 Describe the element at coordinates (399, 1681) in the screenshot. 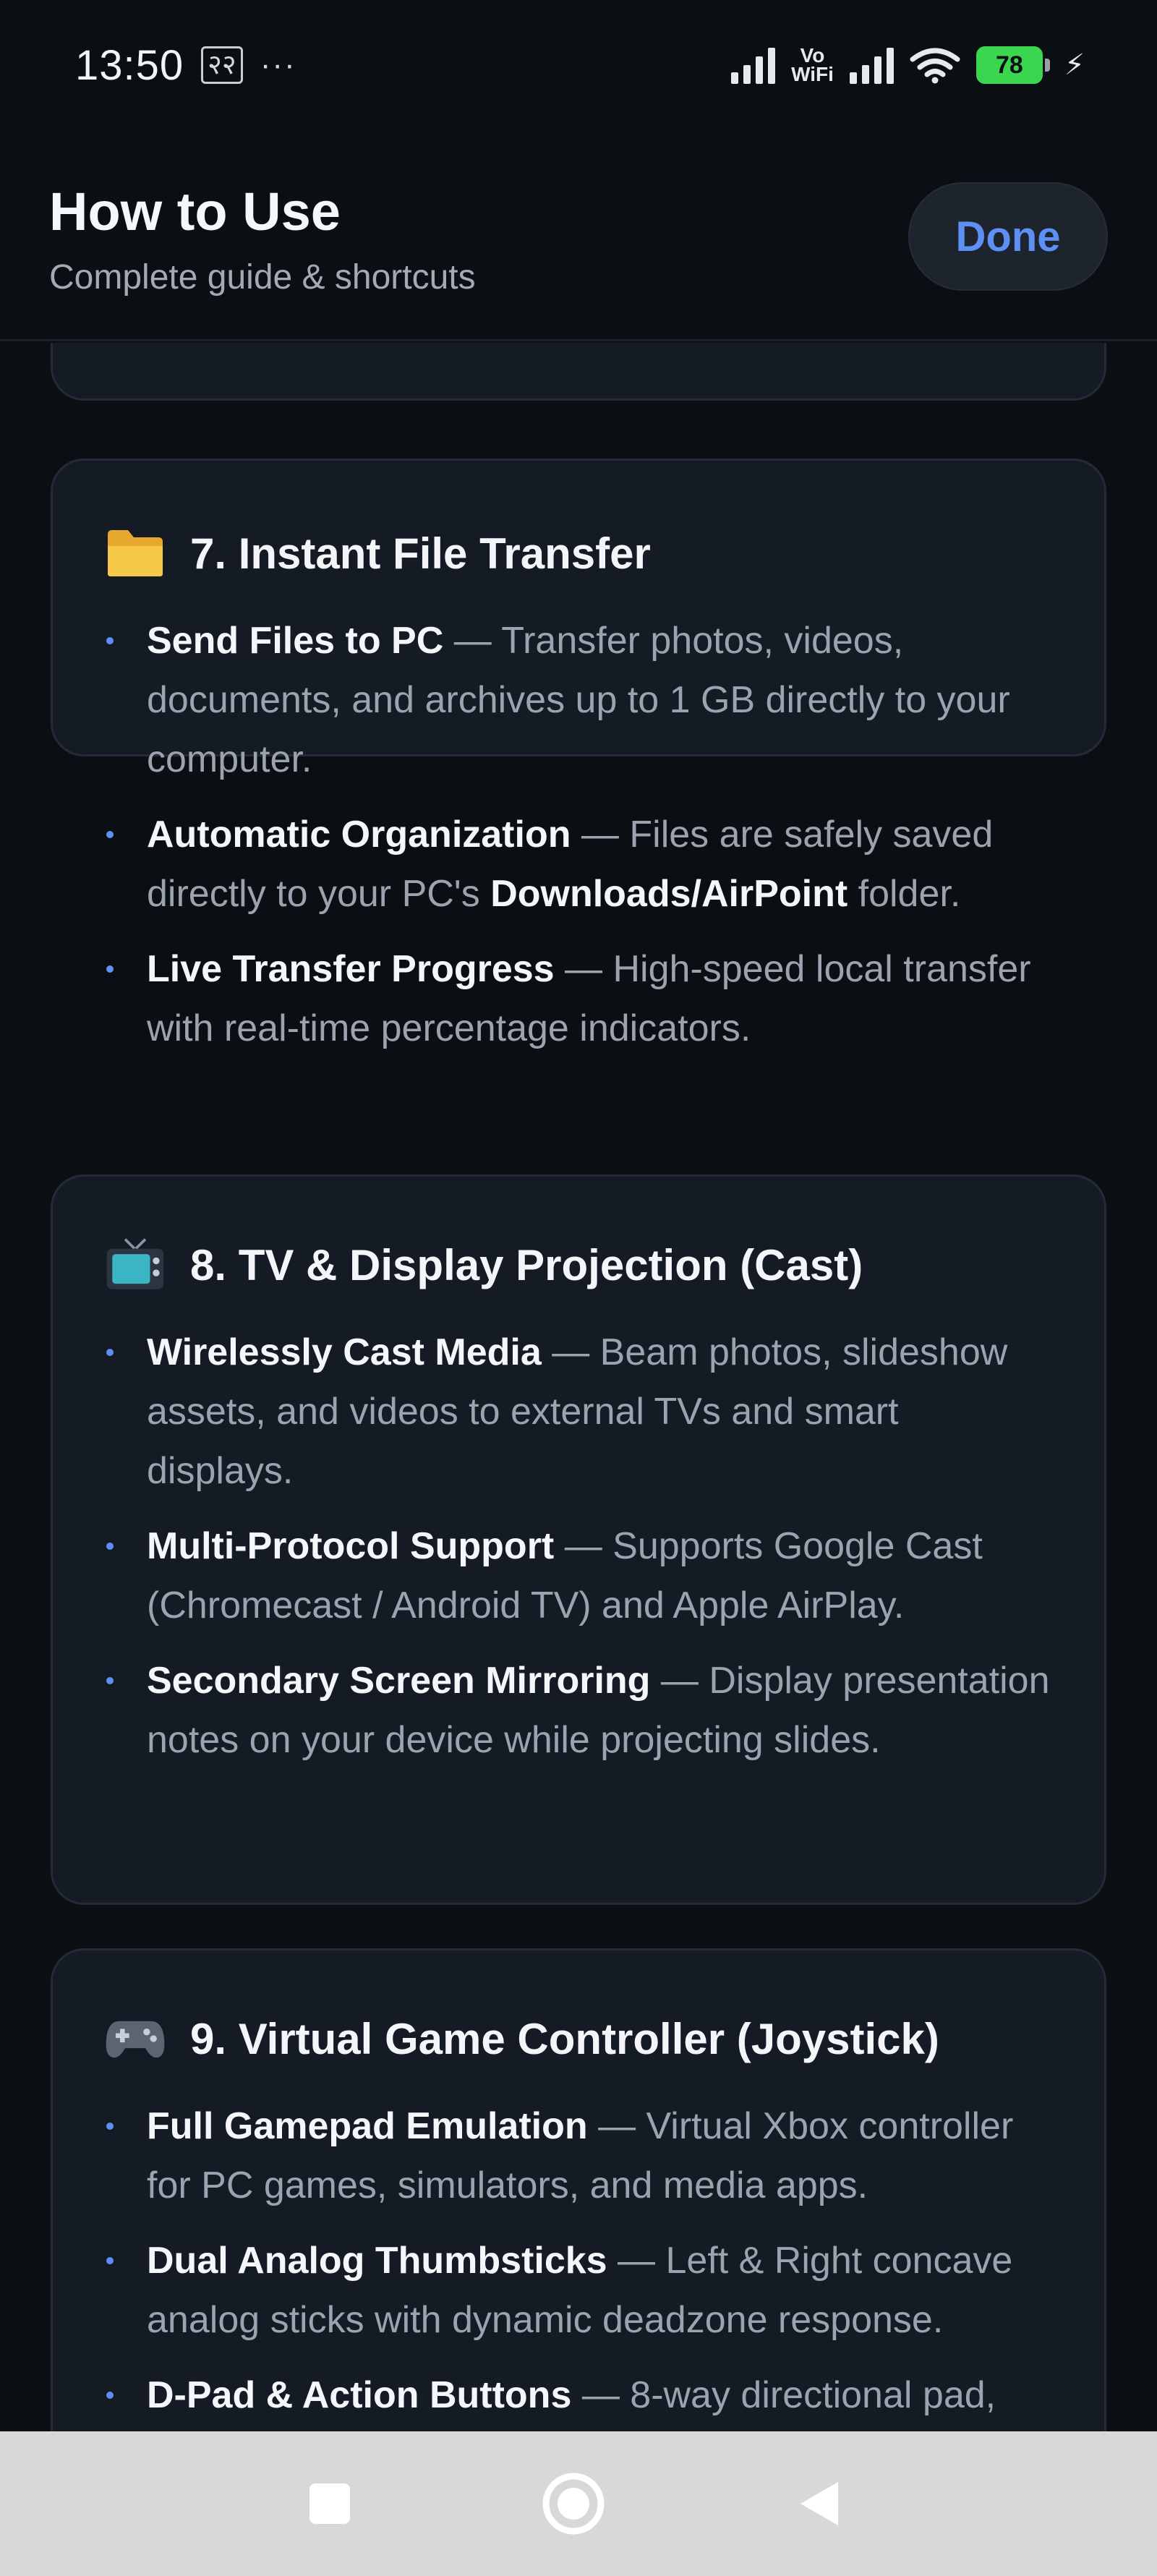

I see `bullet-heading: Secondary Screen Mirroring` at that location.